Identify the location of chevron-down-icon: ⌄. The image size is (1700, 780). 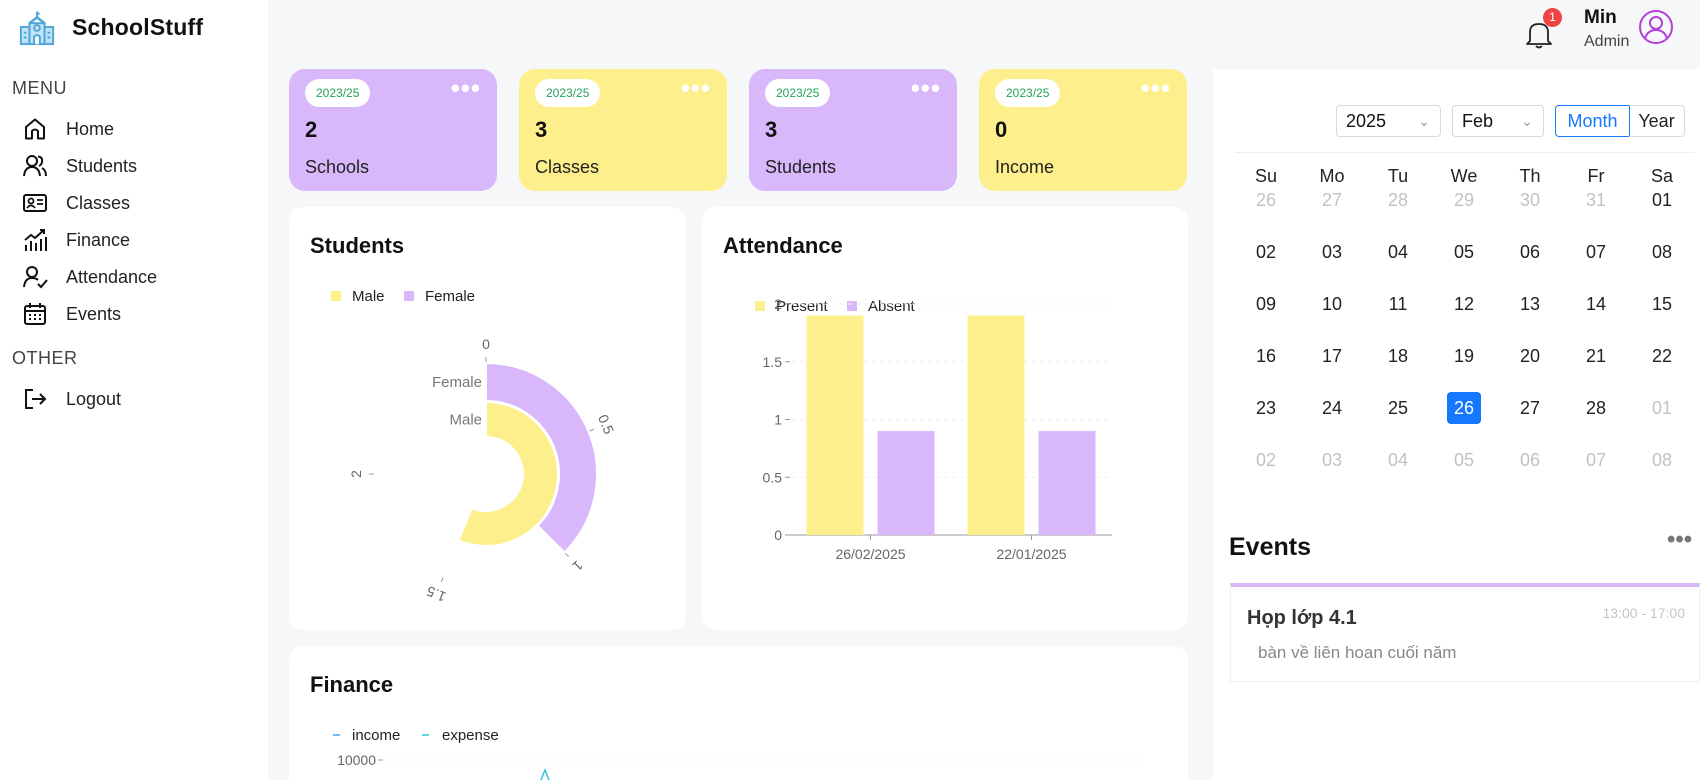
(1527, 121).